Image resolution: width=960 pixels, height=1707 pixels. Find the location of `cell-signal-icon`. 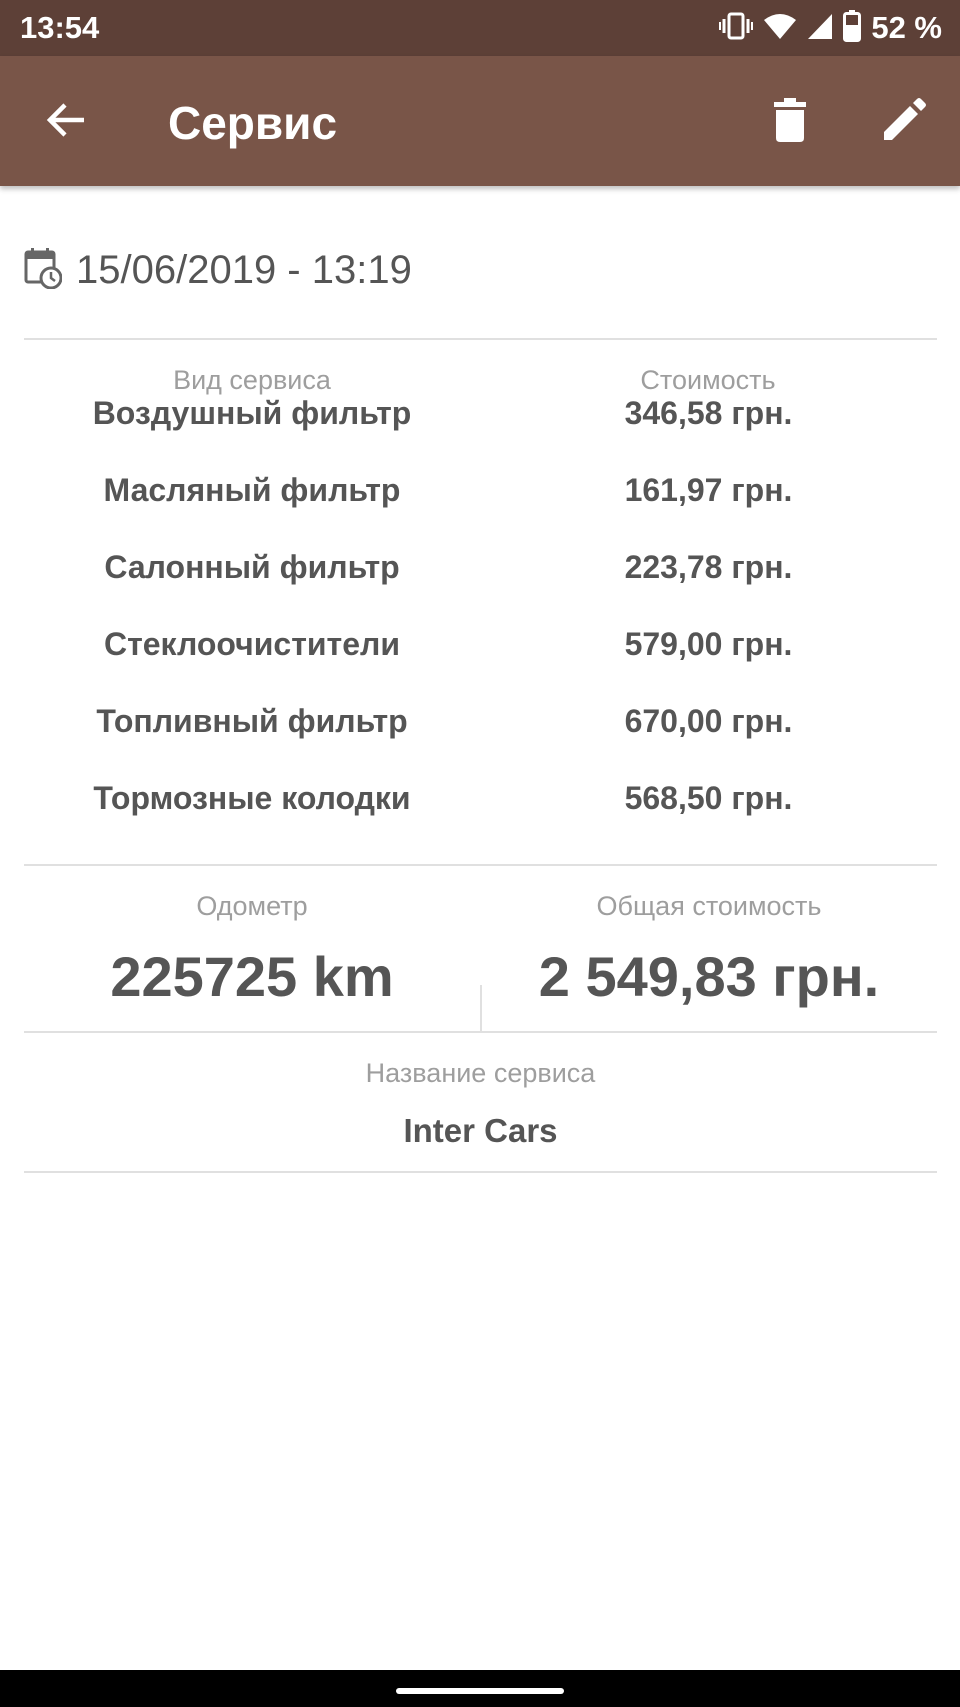

cell-signal-icon is located at coordinates (820, 28).